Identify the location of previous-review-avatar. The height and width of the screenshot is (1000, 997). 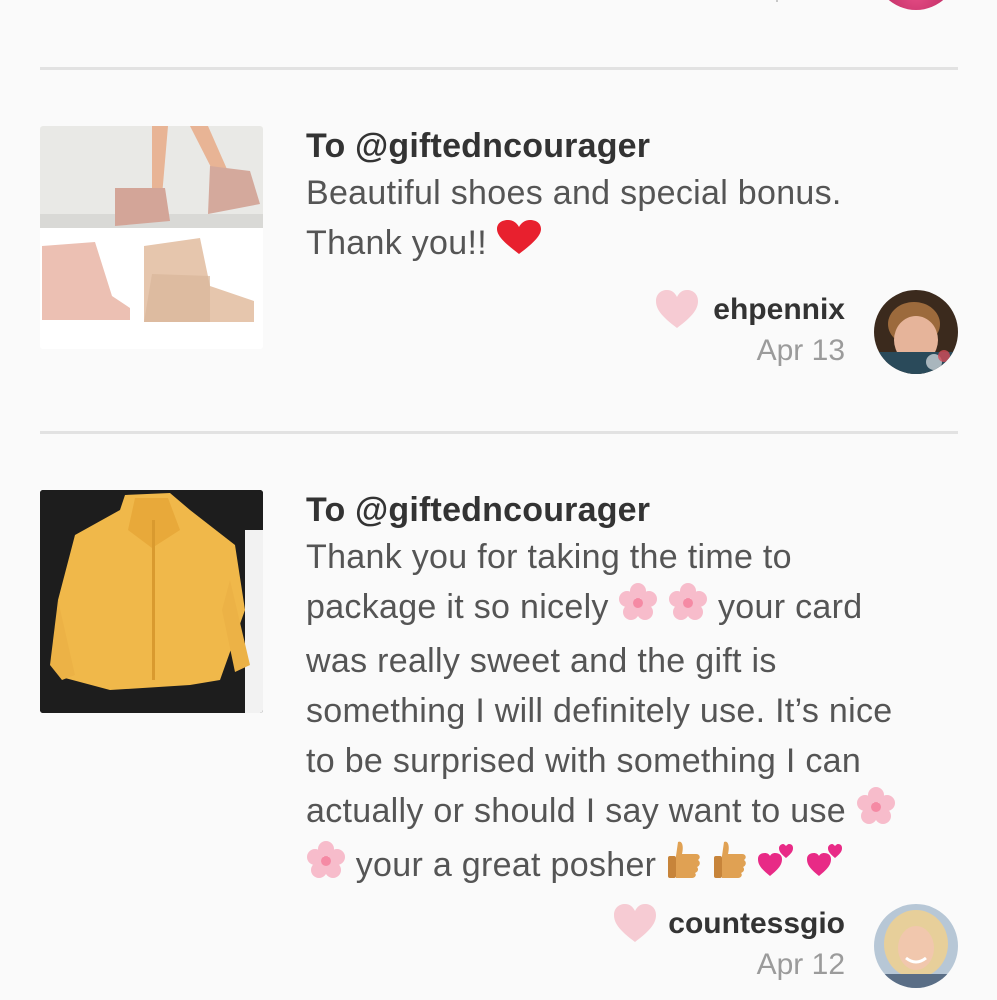
(916, 5).